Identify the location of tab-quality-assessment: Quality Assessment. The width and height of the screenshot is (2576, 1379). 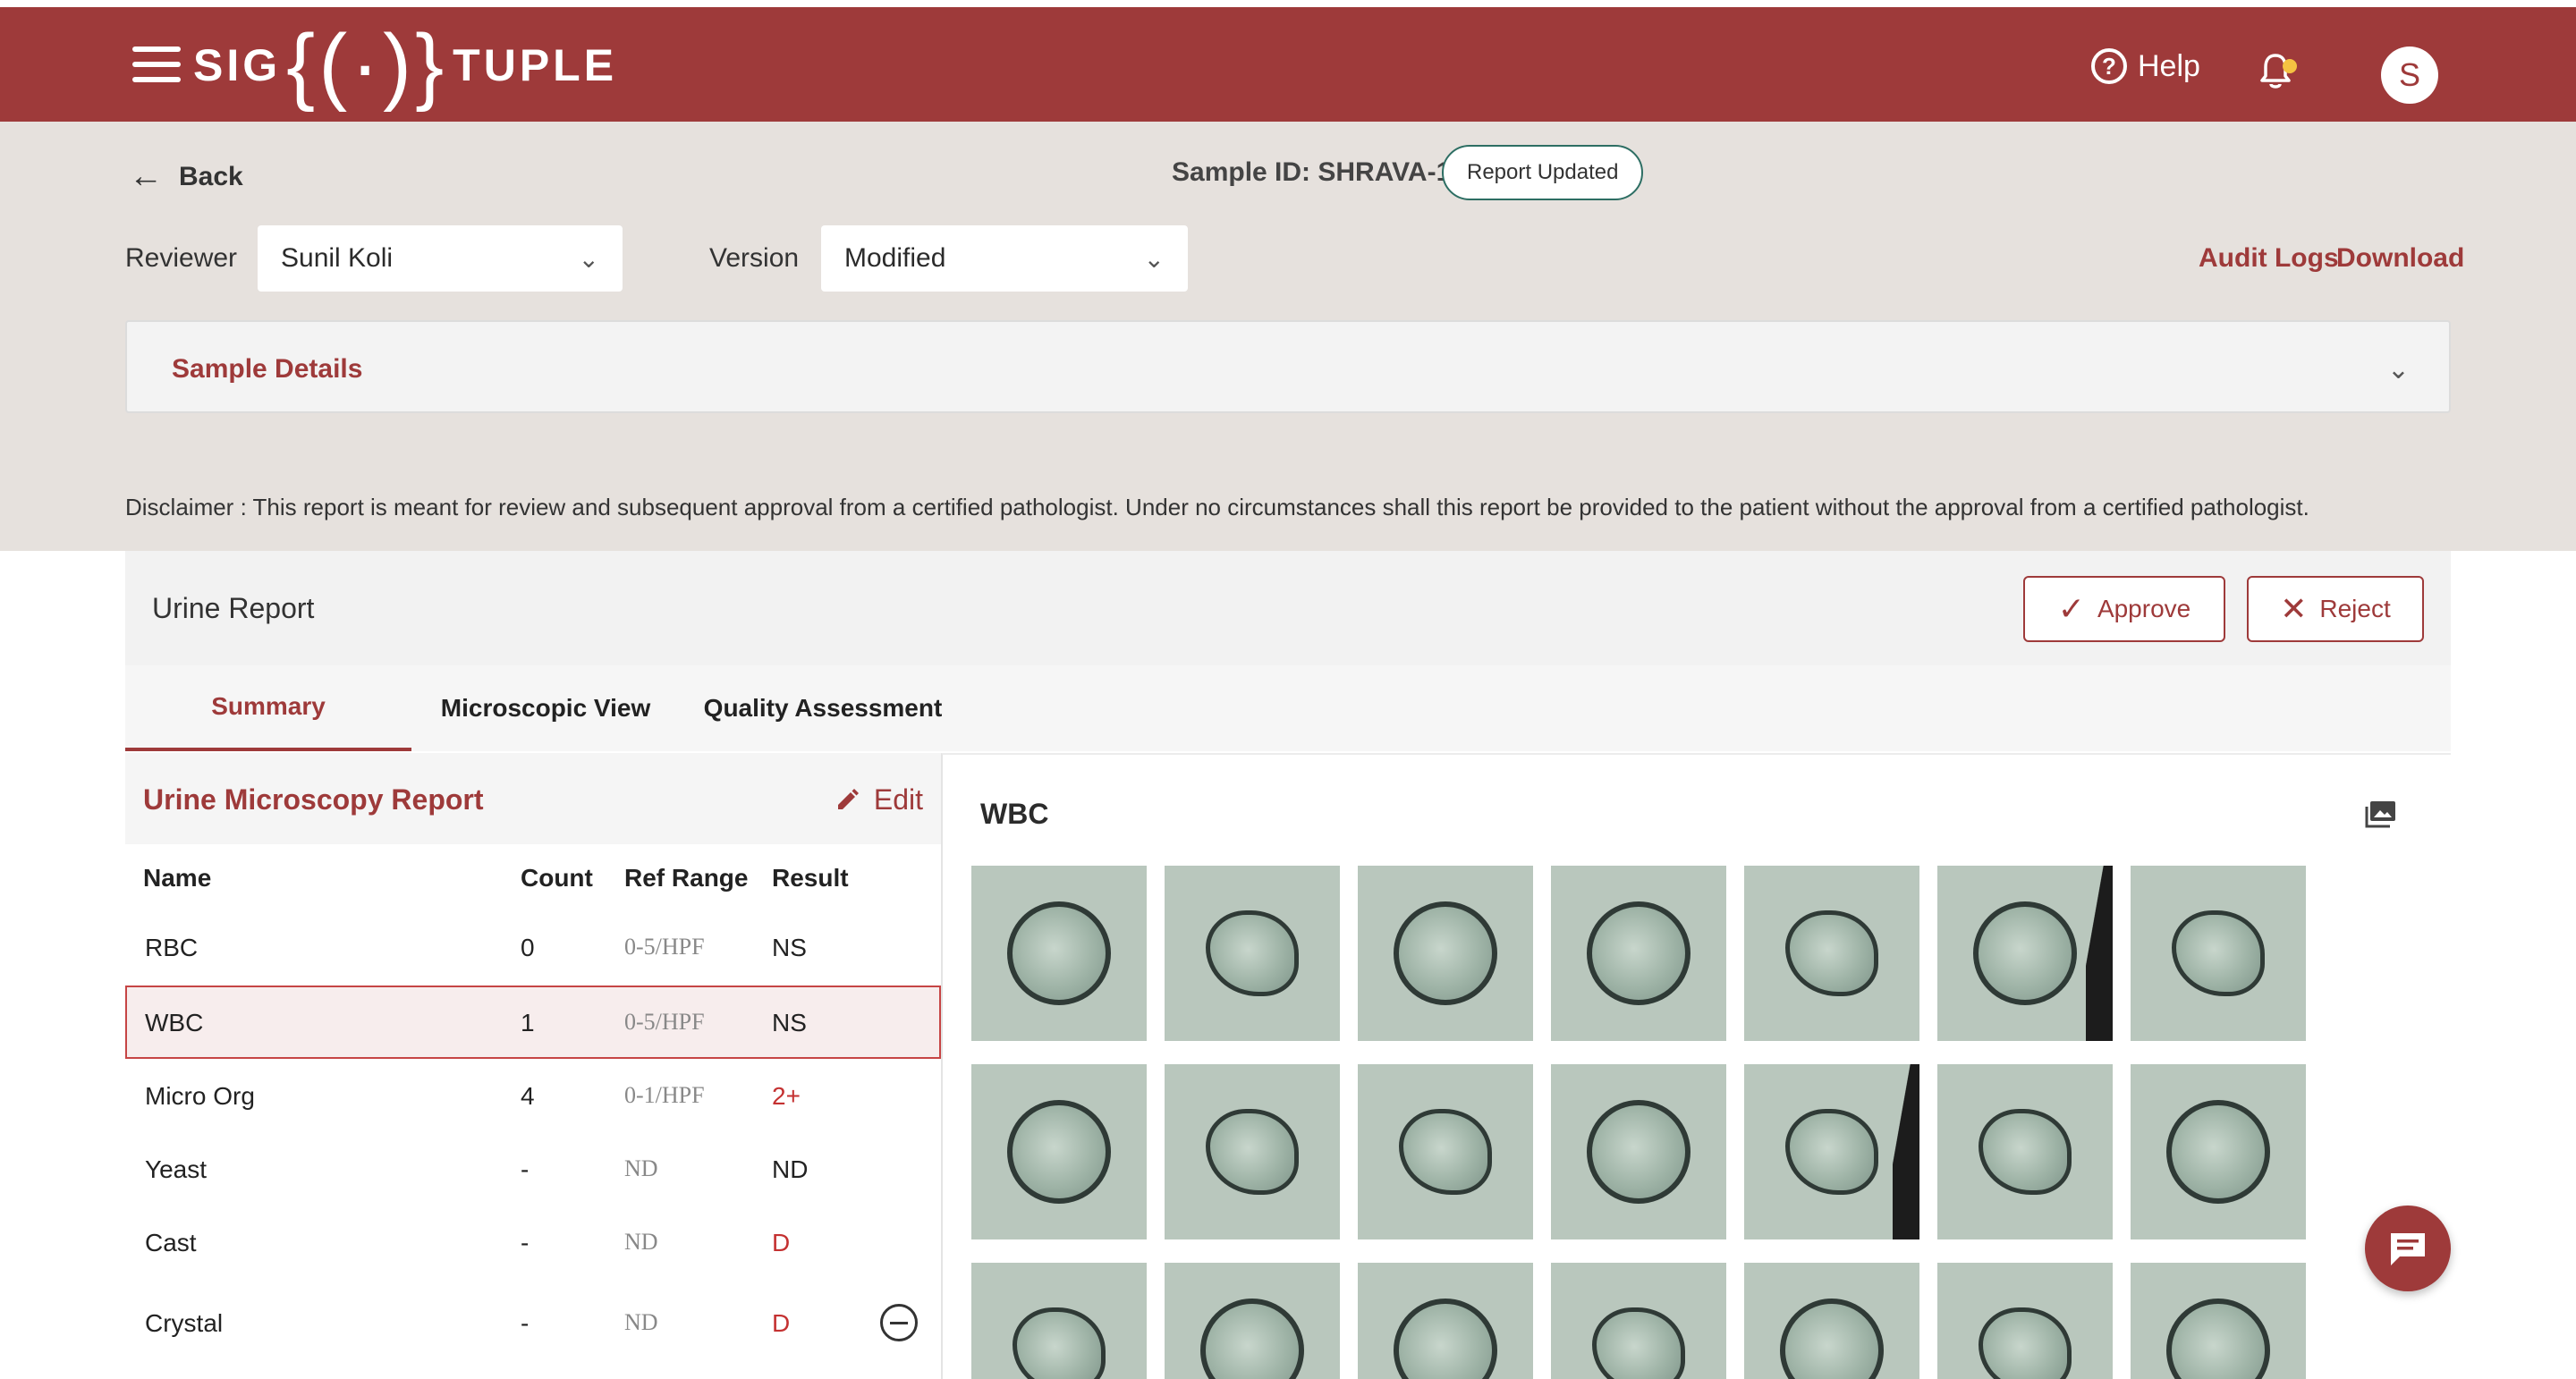
(823, 708).